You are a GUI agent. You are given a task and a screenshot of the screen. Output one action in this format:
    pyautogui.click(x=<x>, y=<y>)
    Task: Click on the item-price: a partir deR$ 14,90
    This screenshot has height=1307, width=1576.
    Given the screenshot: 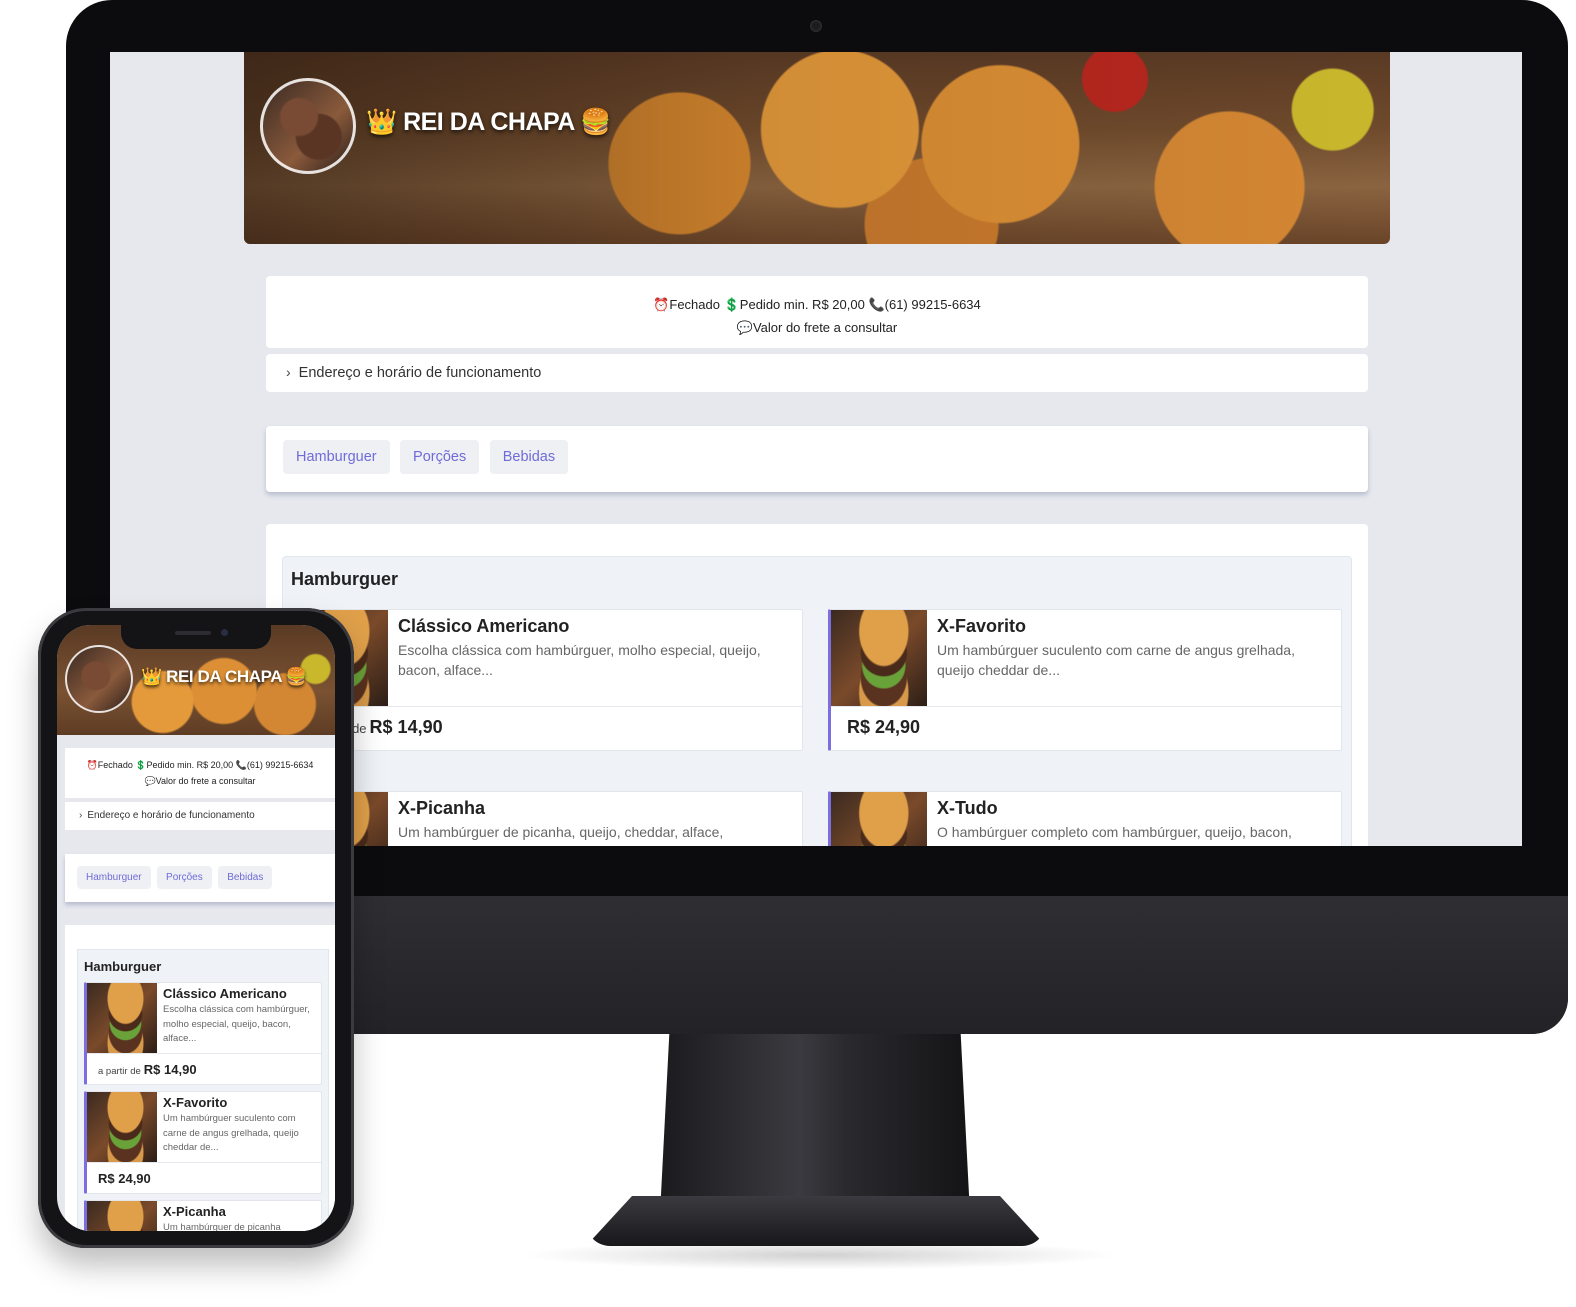 What is the action you would take?
    pyautogui.click(x=147, y=1069)
    